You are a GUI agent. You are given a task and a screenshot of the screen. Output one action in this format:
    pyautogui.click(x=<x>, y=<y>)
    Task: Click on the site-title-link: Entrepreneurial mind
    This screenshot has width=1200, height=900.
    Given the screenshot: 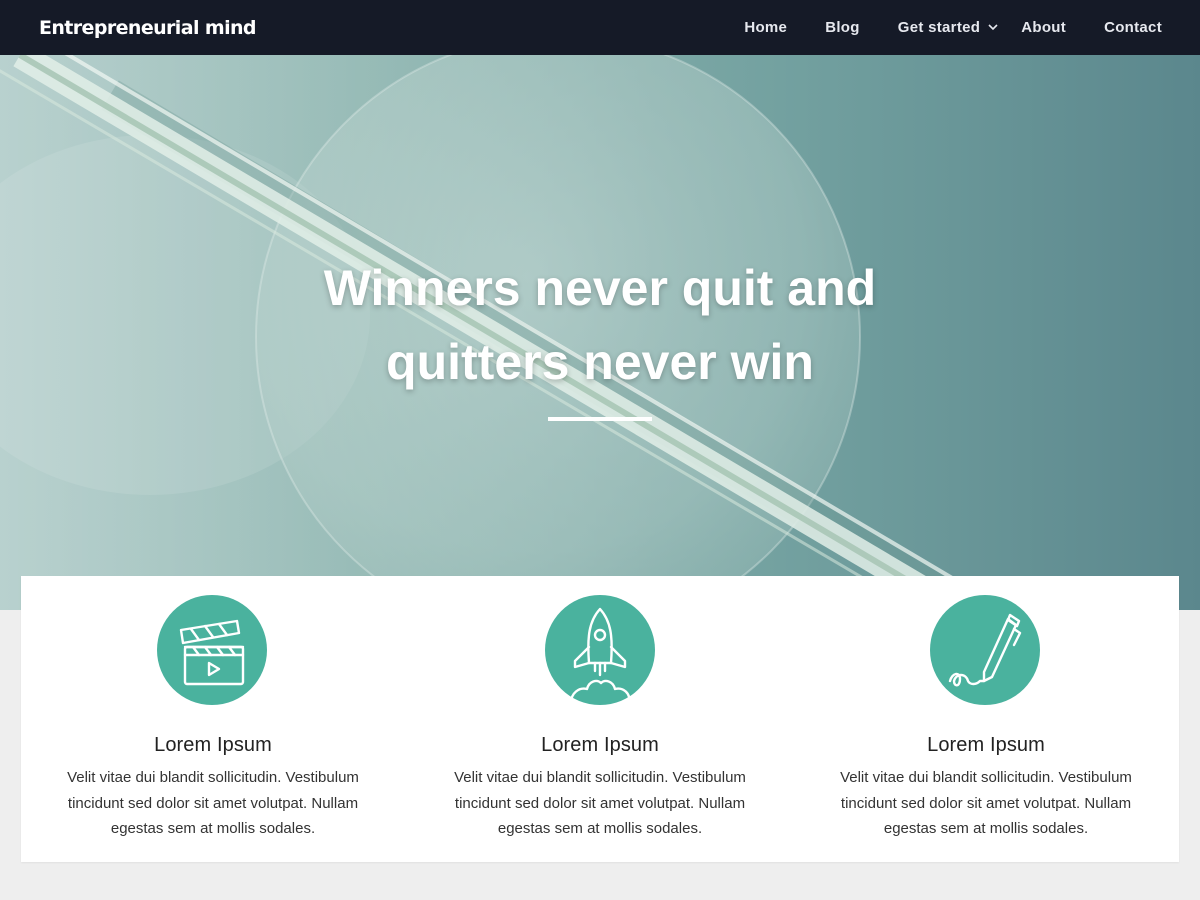 What is the action you would take?
    pyautogui.click(x=148, y=28)
    